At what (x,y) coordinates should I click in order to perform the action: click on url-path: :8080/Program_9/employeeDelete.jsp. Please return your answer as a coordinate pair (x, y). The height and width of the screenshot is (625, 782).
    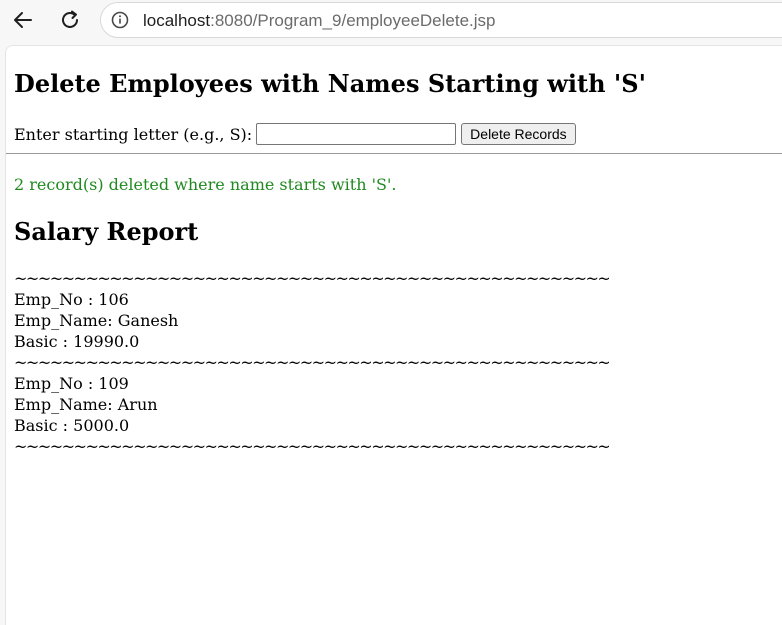
    Looking at the image, I should click on (353, 20).